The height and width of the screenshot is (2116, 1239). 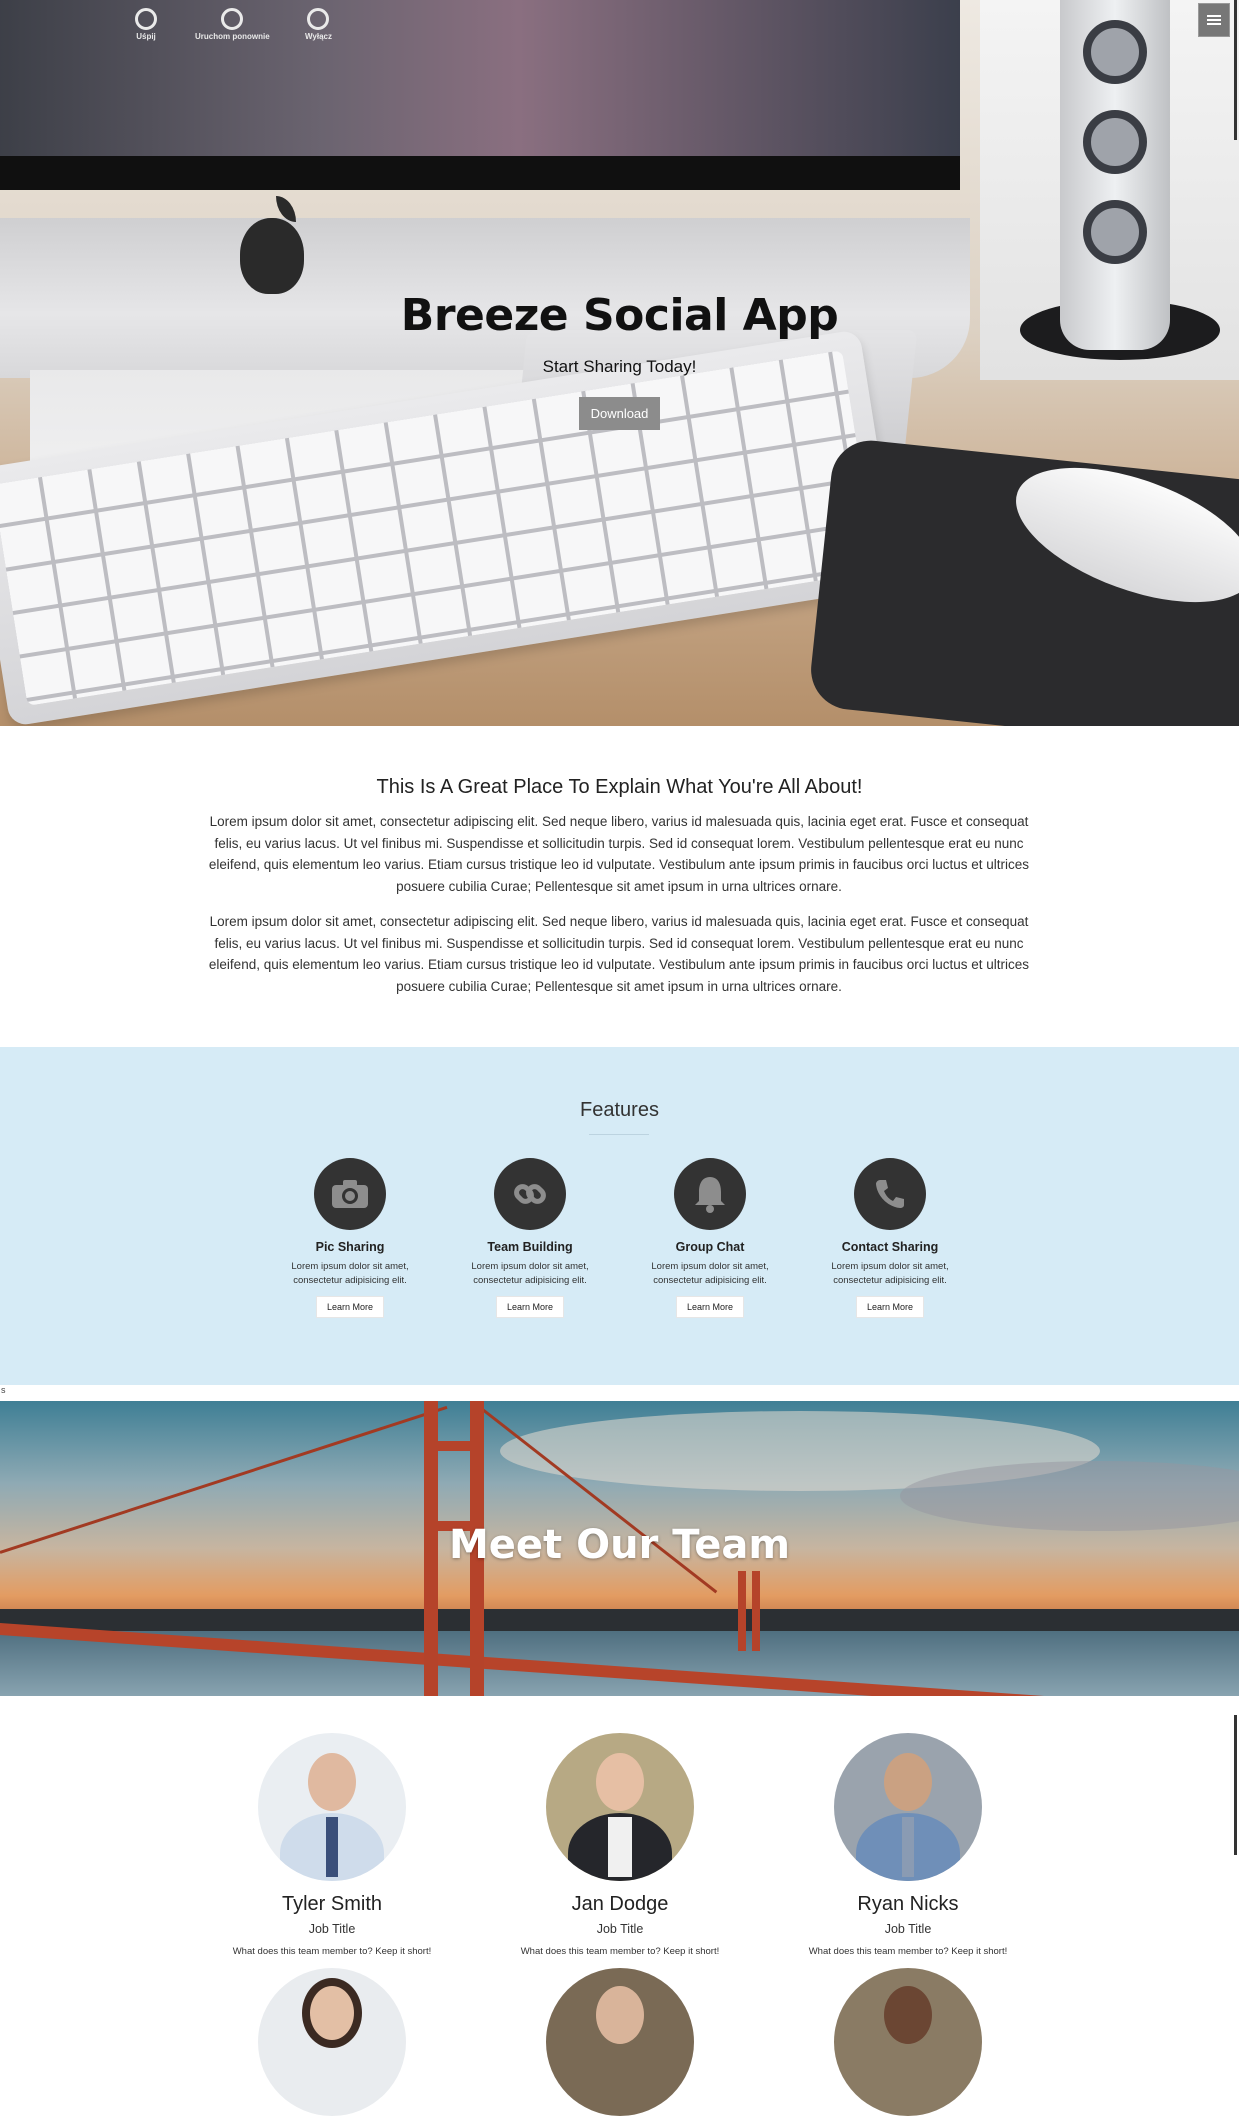 I want to click on menu-button, so click(x=1214, y=20).